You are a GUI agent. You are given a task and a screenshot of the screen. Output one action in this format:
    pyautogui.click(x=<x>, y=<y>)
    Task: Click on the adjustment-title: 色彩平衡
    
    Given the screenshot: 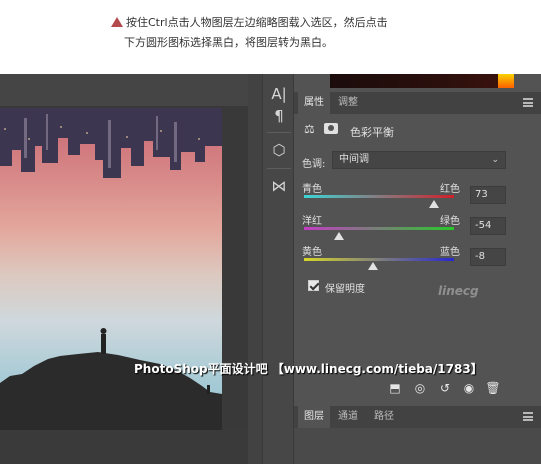 What is the action you would take?
    pyautogui.click(x=372, y=132)
    